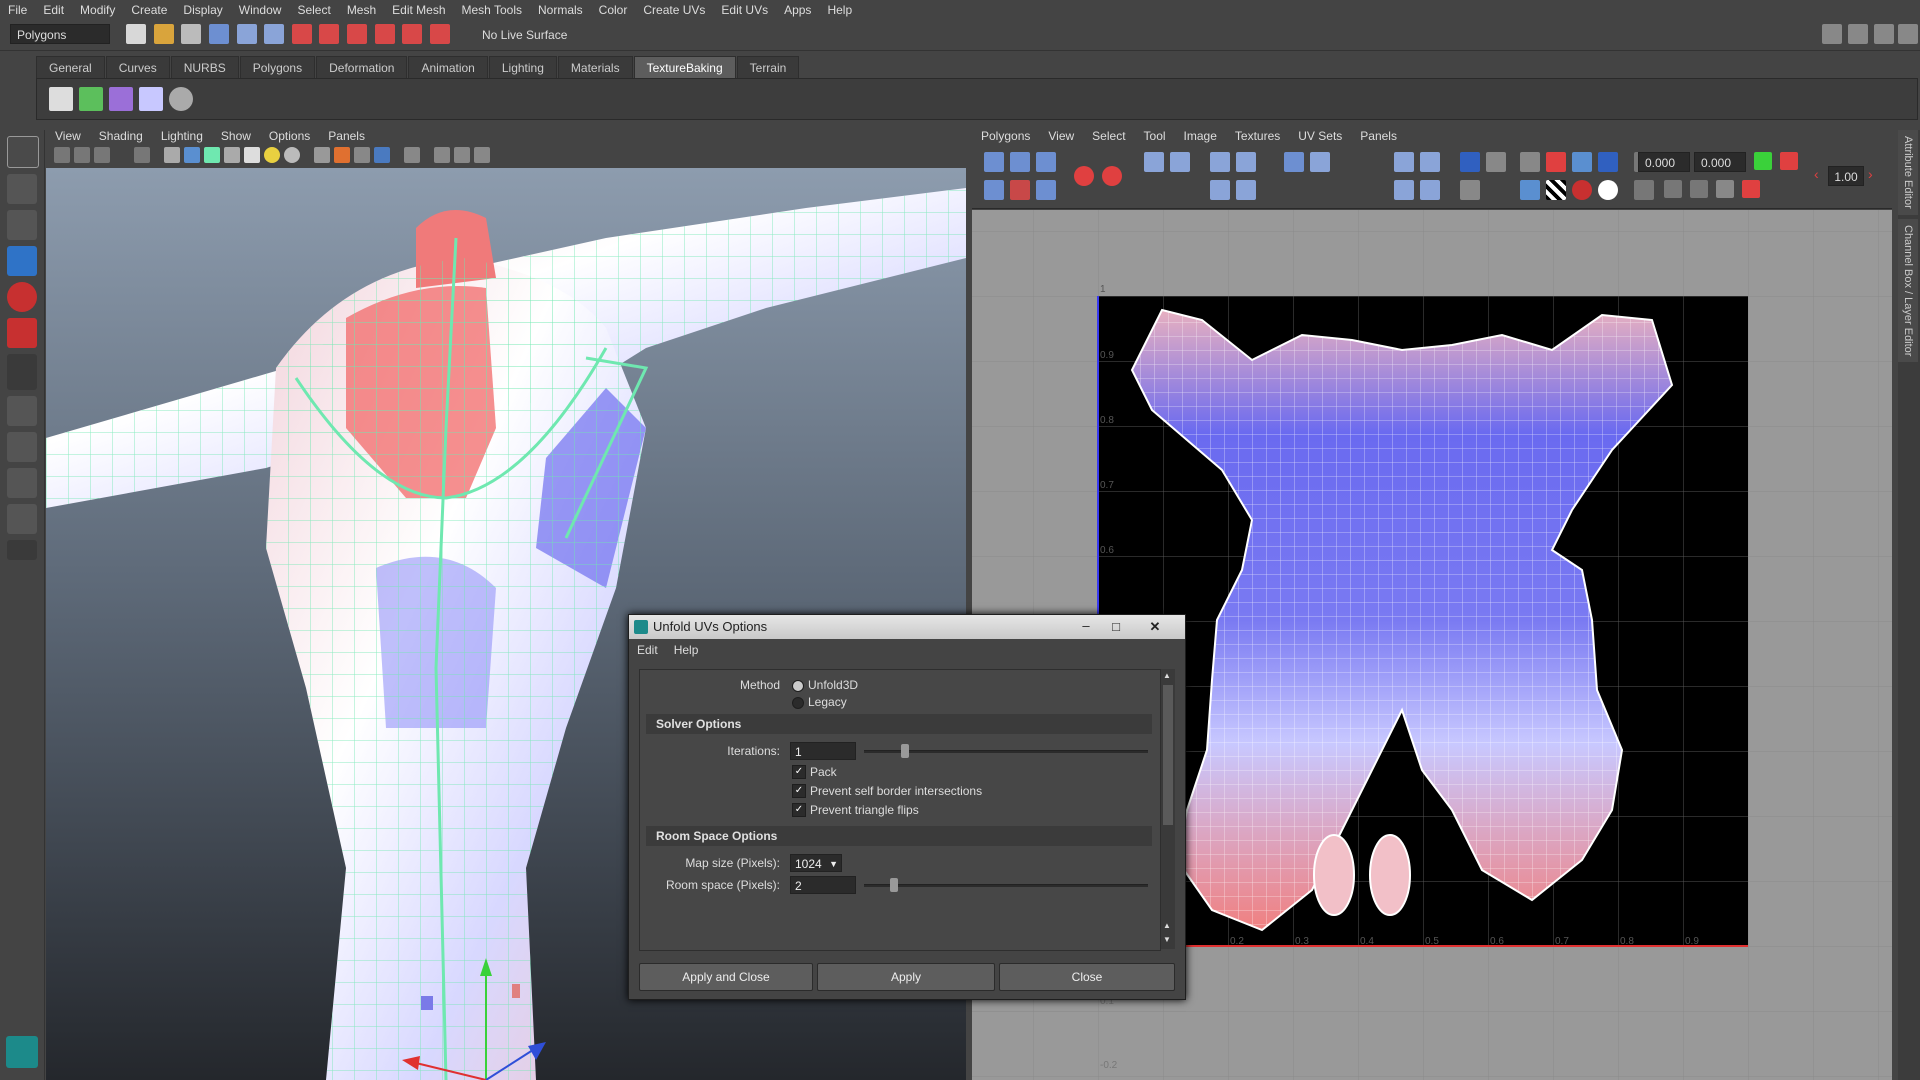 This screenshot has height=1080, width=1920. What do you see at coordinates (22, 483) in the screenshot?
I see `layout-outliner-icon` at bounding box center [22, 483].